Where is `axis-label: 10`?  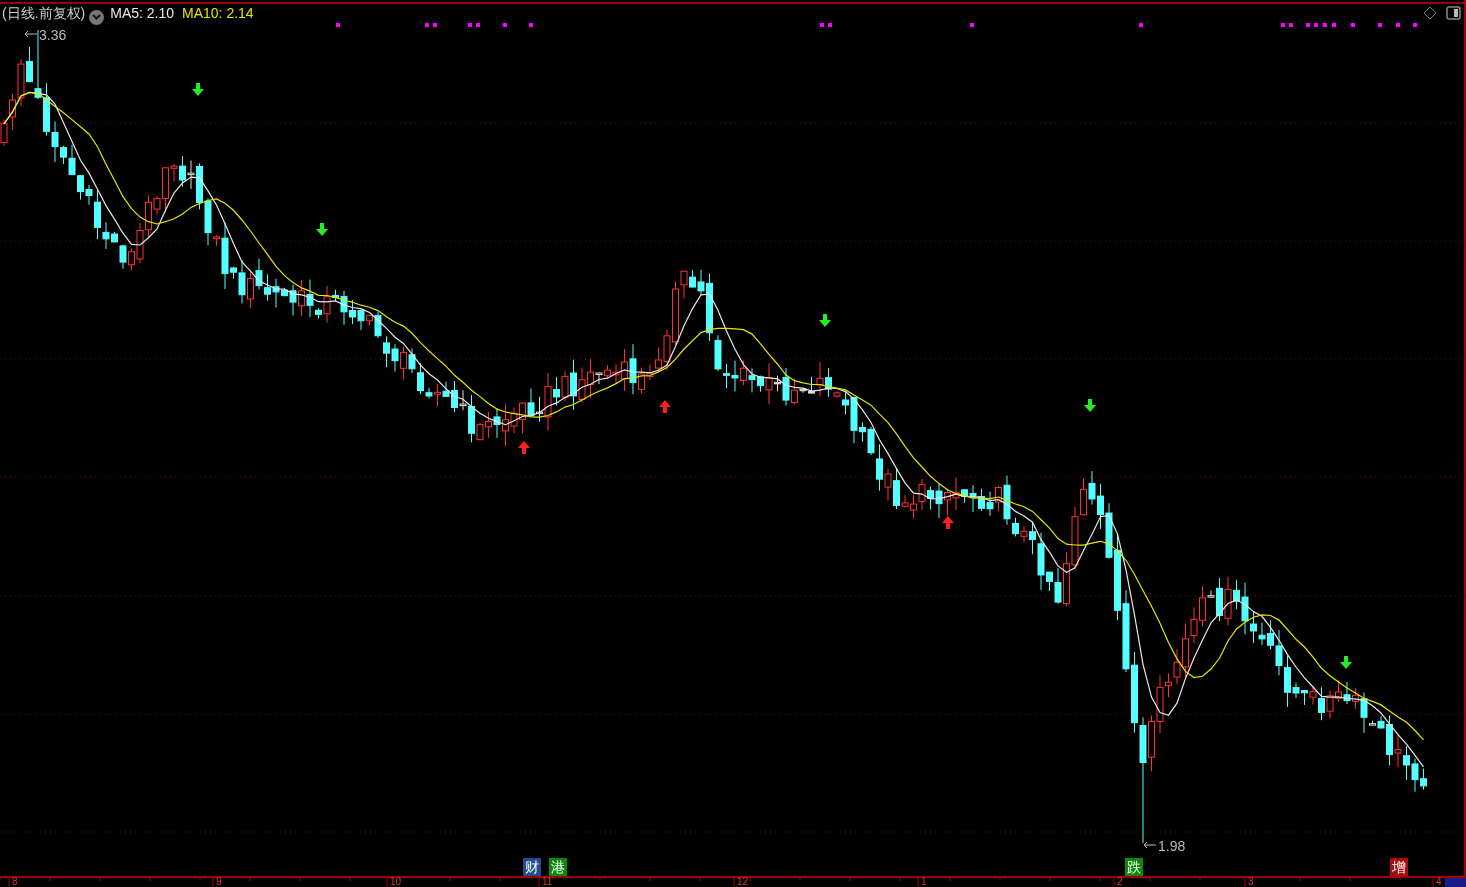 axis-label: 10 is located at coordinates (396, 882).